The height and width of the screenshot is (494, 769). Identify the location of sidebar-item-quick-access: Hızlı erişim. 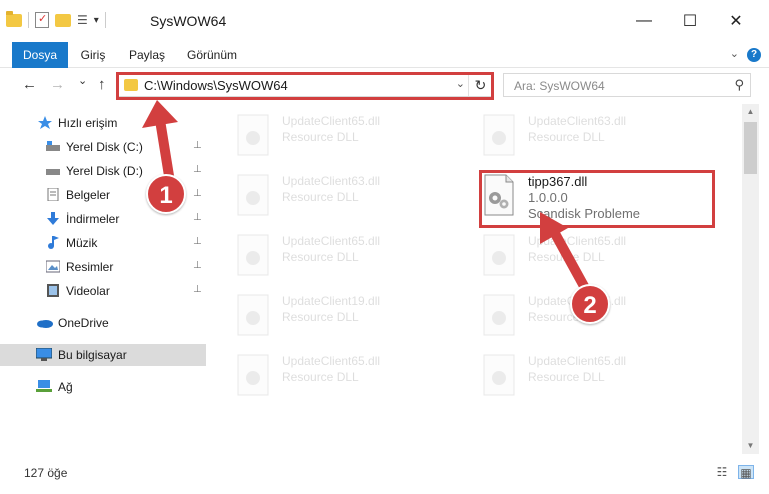
(103, 123).